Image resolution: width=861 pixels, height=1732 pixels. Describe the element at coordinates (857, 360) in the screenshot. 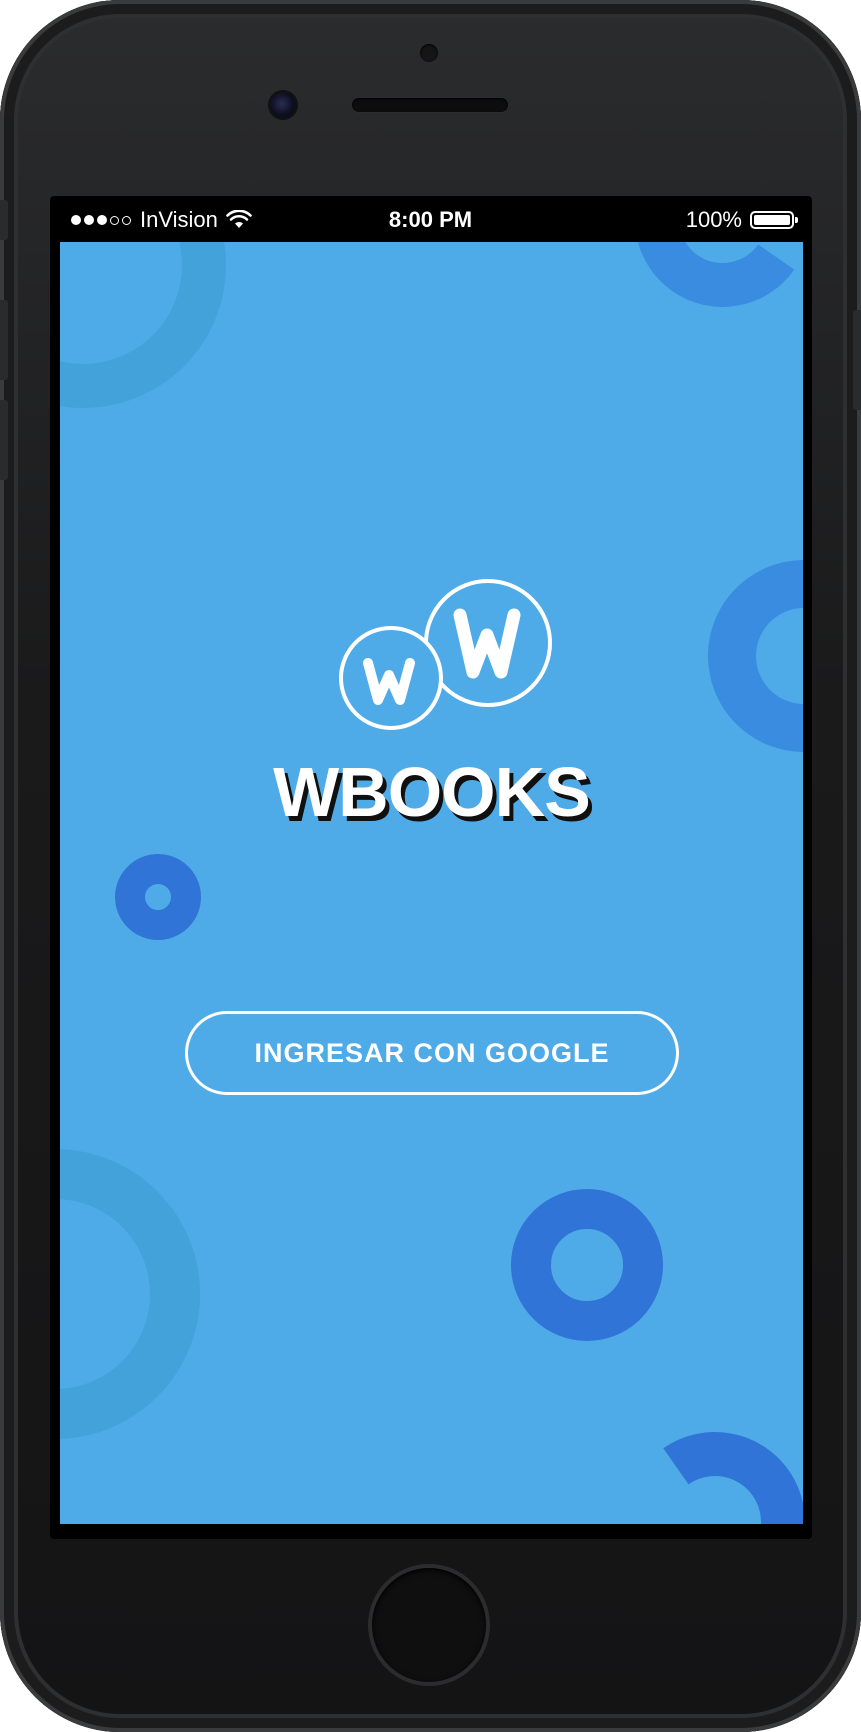

I see `power-button` at that location.